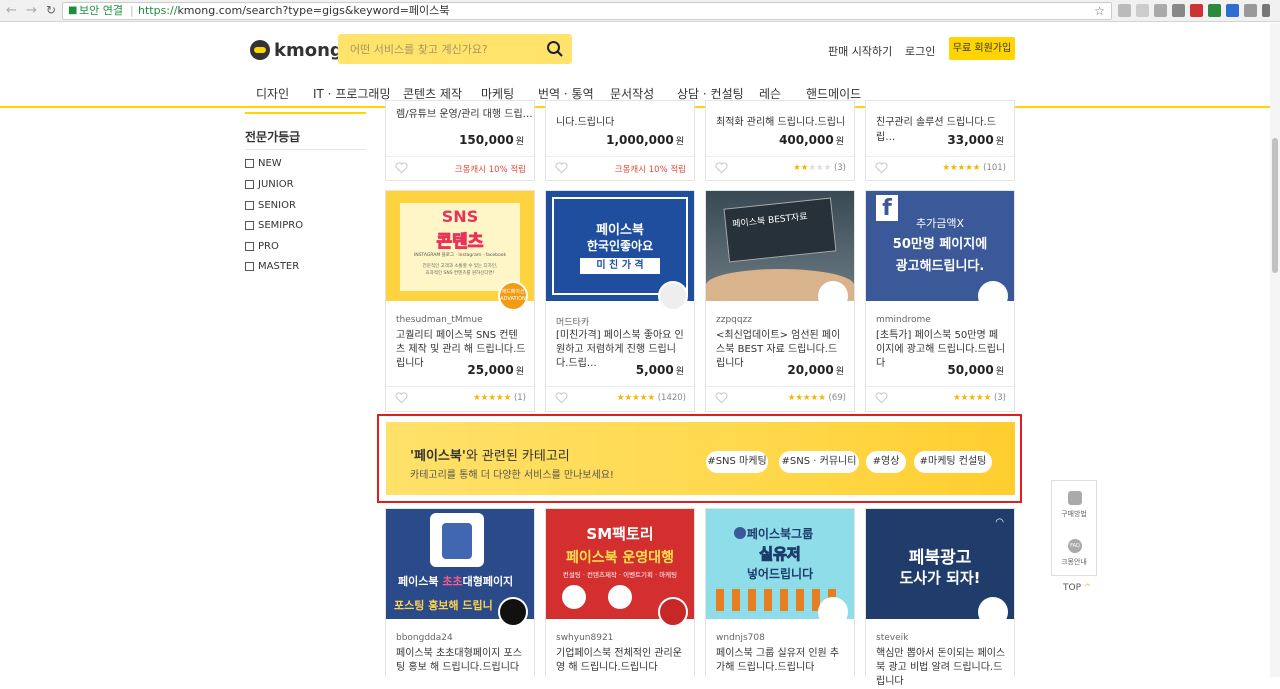 This screenshot has width=1280, height=689. What do you see at coordinates (860, 51) in the screenshot?
I see `start-selling-link: 판매 시작하기` at bounding box center [860, 51].